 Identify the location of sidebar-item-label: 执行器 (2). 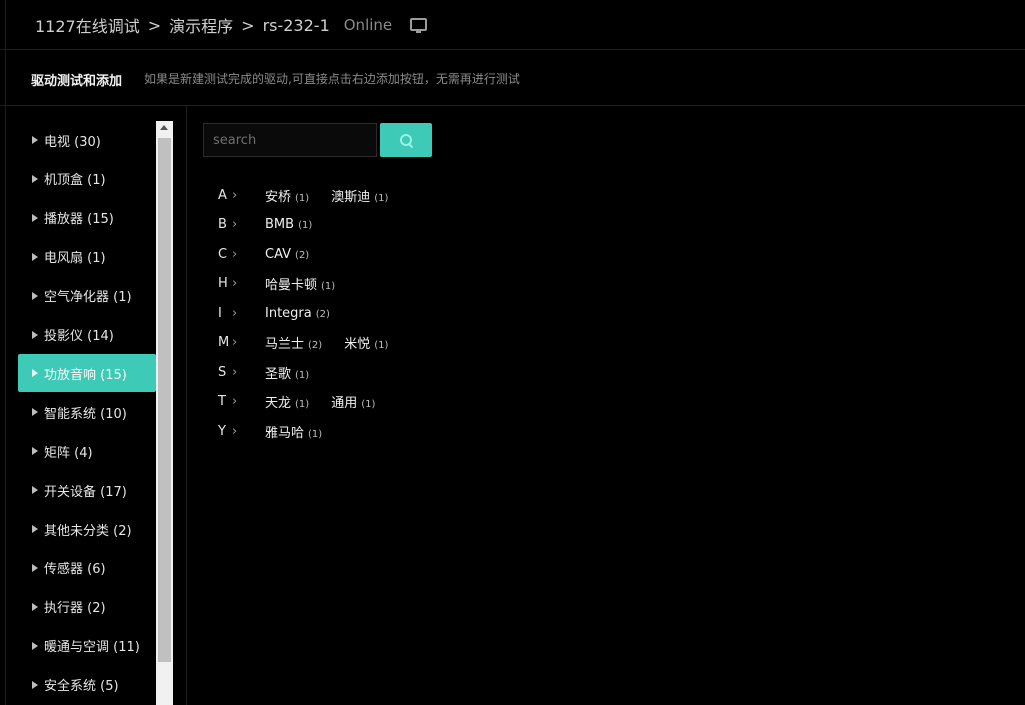
(75, 609).